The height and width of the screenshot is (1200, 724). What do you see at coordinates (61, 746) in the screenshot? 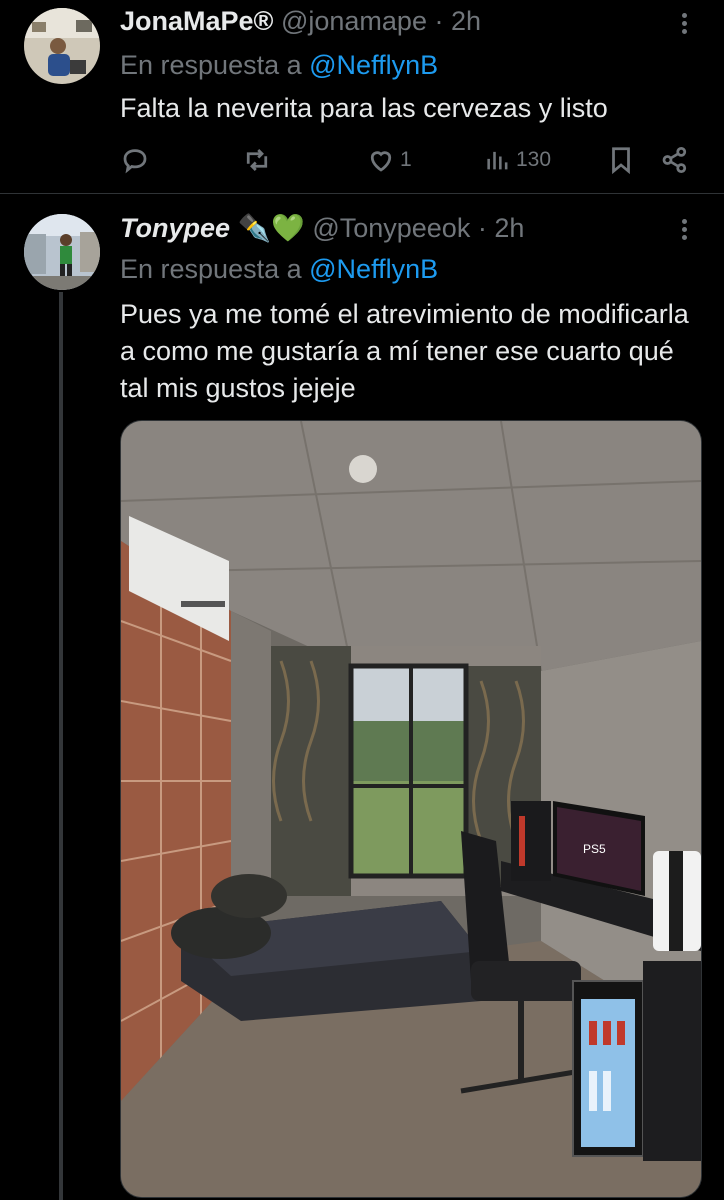
I see `thread-connector-line` at bounding box center [61, 746].